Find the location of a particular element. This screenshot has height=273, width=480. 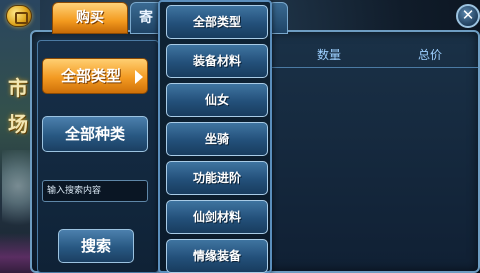

close-icon: ✕ is located at coordinates (468, 15).